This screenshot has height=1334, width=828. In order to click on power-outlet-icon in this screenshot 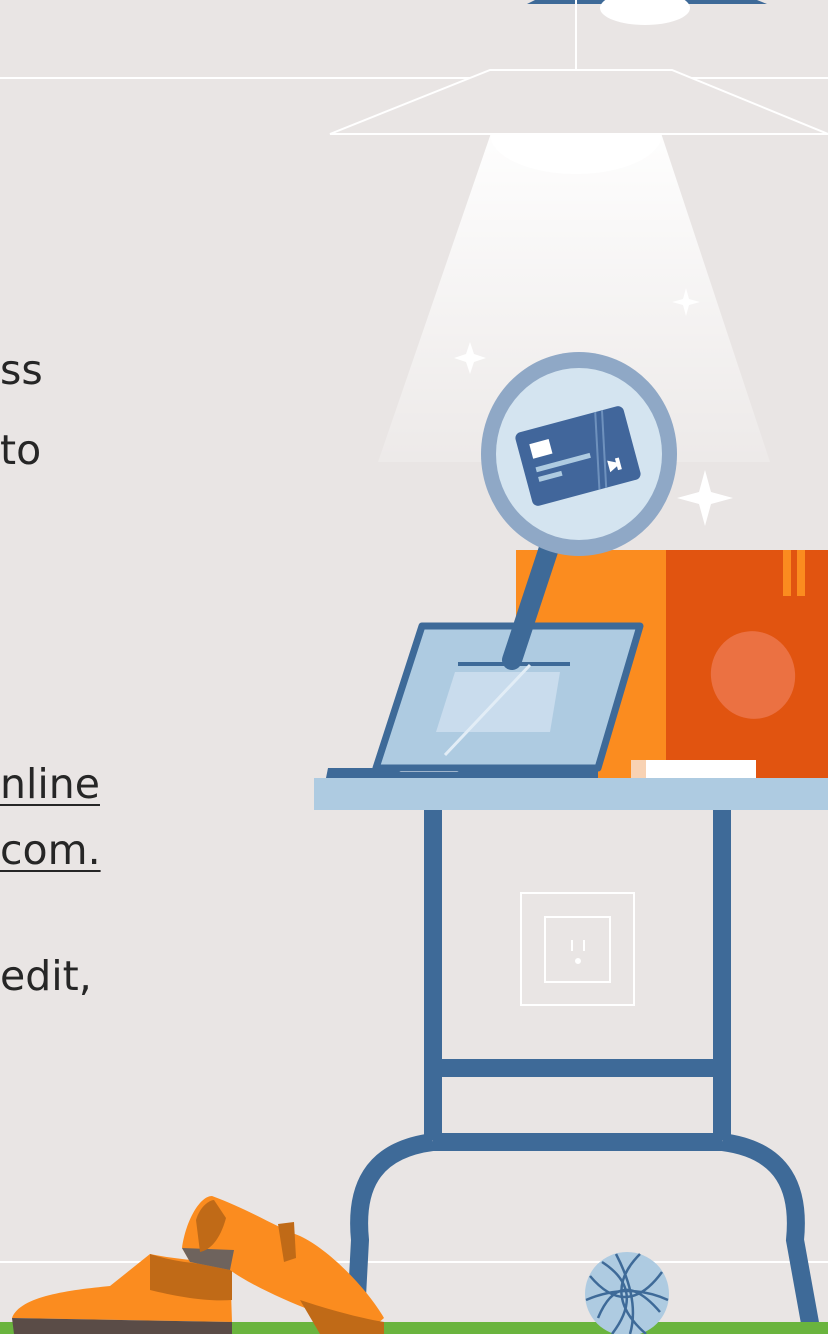, I will do `click(577, 949)`.